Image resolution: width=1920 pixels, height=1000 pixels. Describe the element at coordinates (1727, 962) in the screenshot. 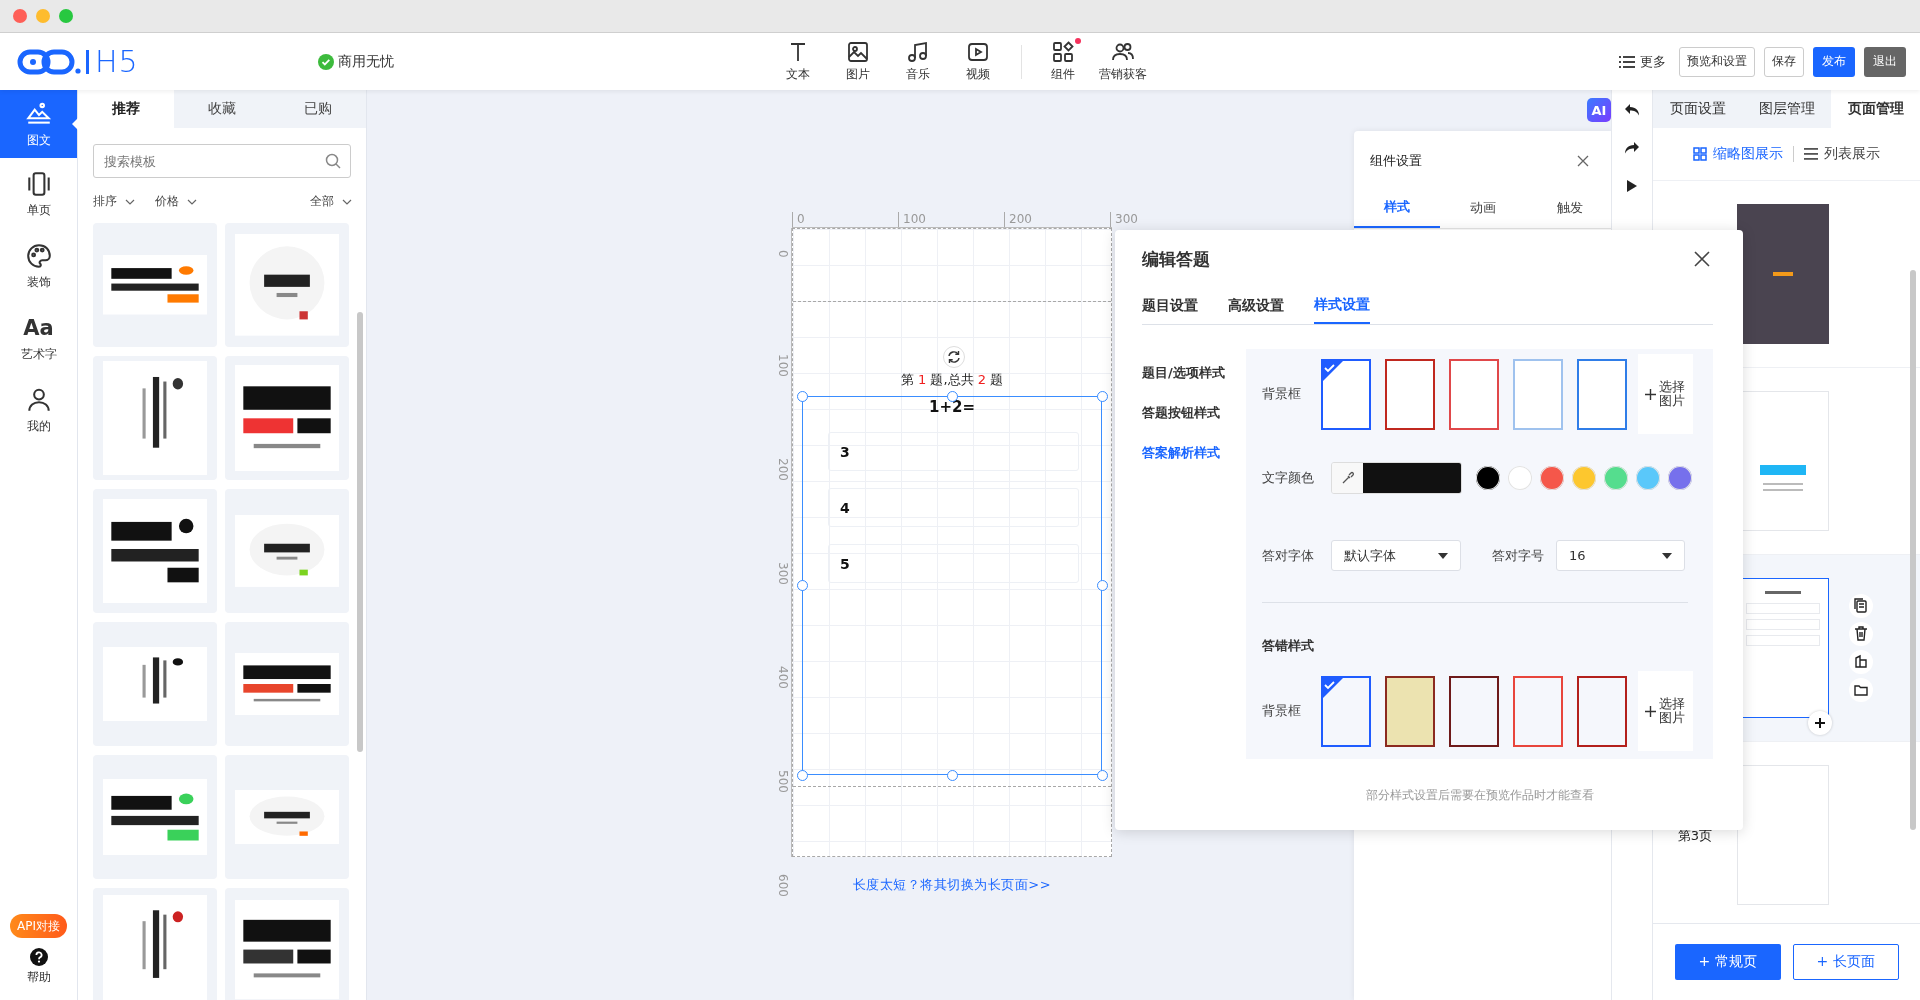

I see `add-page-button: + 常规页` at that location.